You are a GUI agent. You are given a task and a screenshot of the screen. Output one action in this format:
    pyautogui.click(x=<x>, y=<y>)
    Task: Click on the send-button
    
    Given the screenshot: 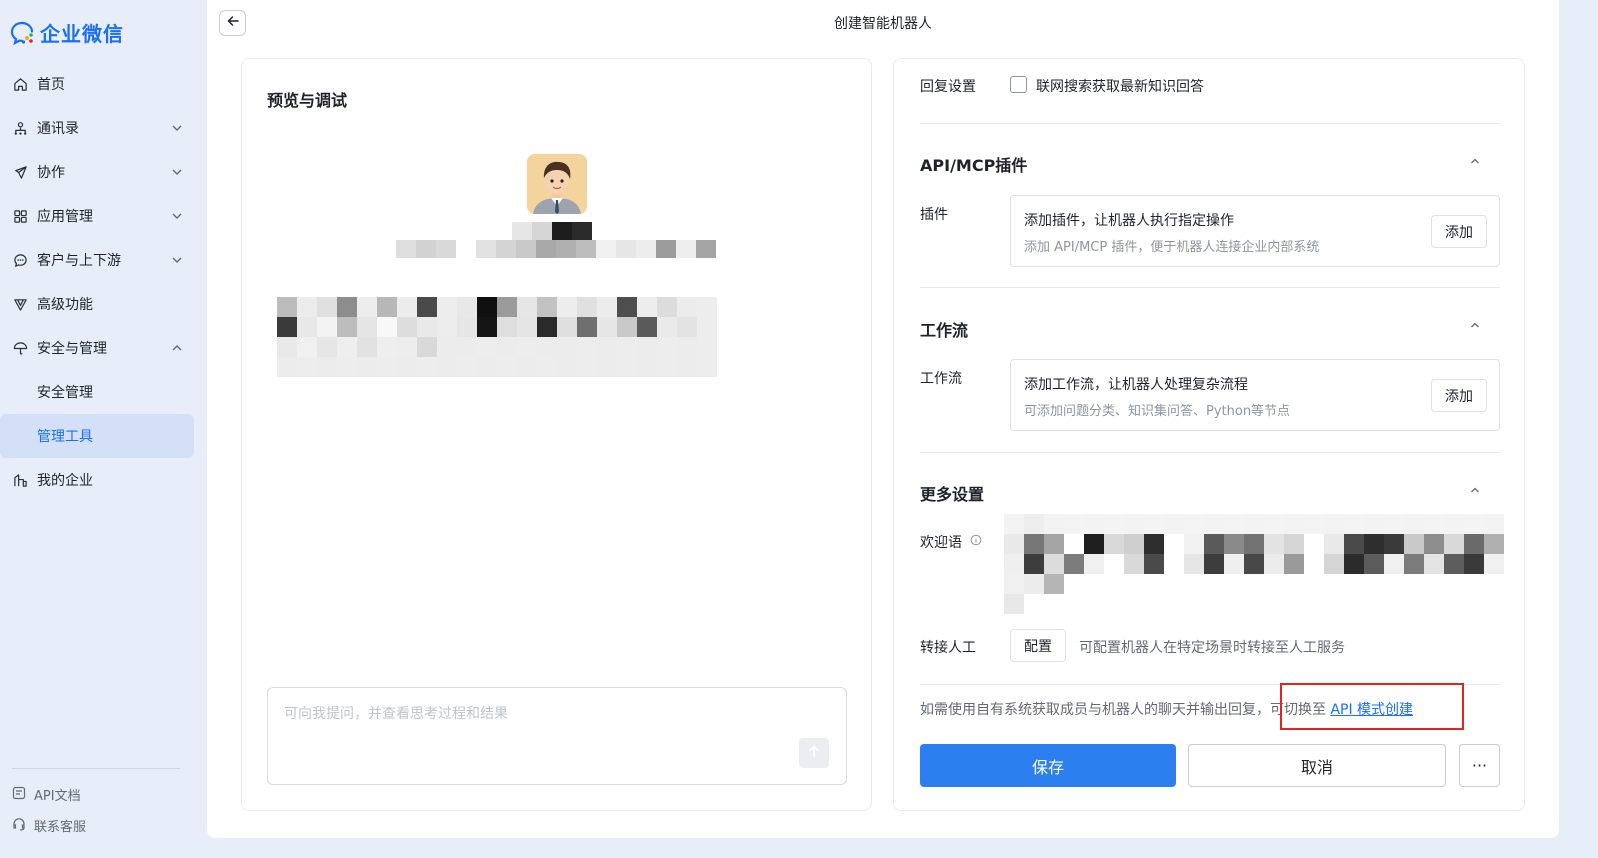 What is the action you would take?
    pyautogui.click(x=814, y=753)
    